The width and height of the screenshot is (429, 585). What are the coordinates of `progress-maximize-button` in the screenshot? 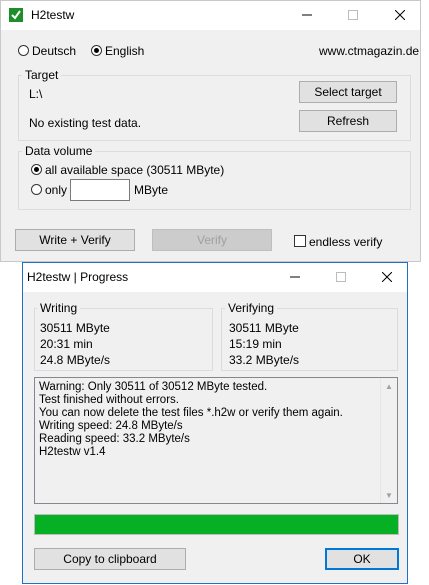 It's located at (341, 277).